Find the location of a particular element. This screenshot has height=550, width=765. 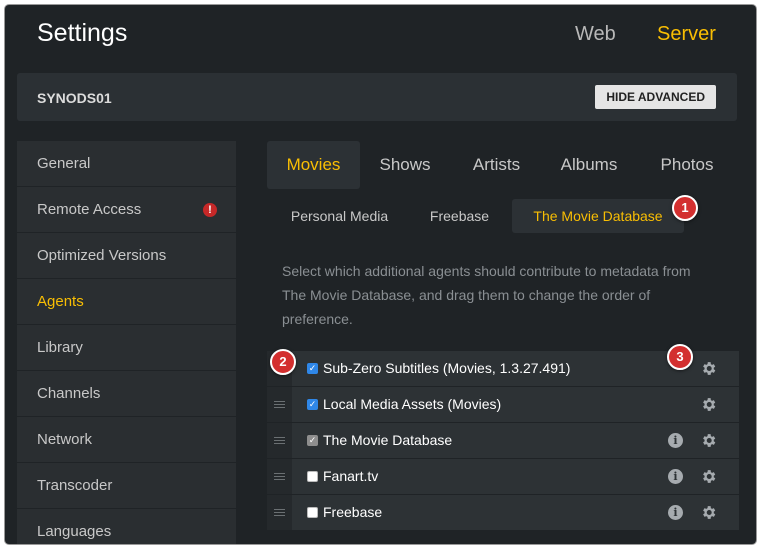

sidebar-item-agents: Agents is located at coordinates (126, 301).